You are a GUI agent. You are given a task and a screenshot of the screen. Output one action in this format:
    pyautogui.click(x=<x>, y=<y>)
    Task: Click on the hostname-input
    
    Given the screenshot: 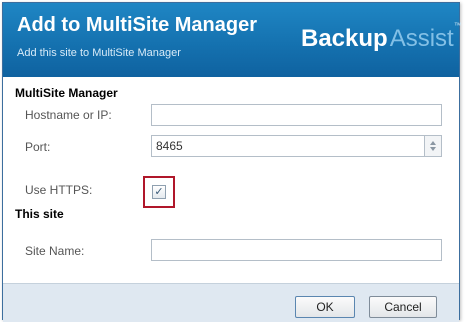 What is the action you would take?
    pyautogui.click(x=296, y=115)
    